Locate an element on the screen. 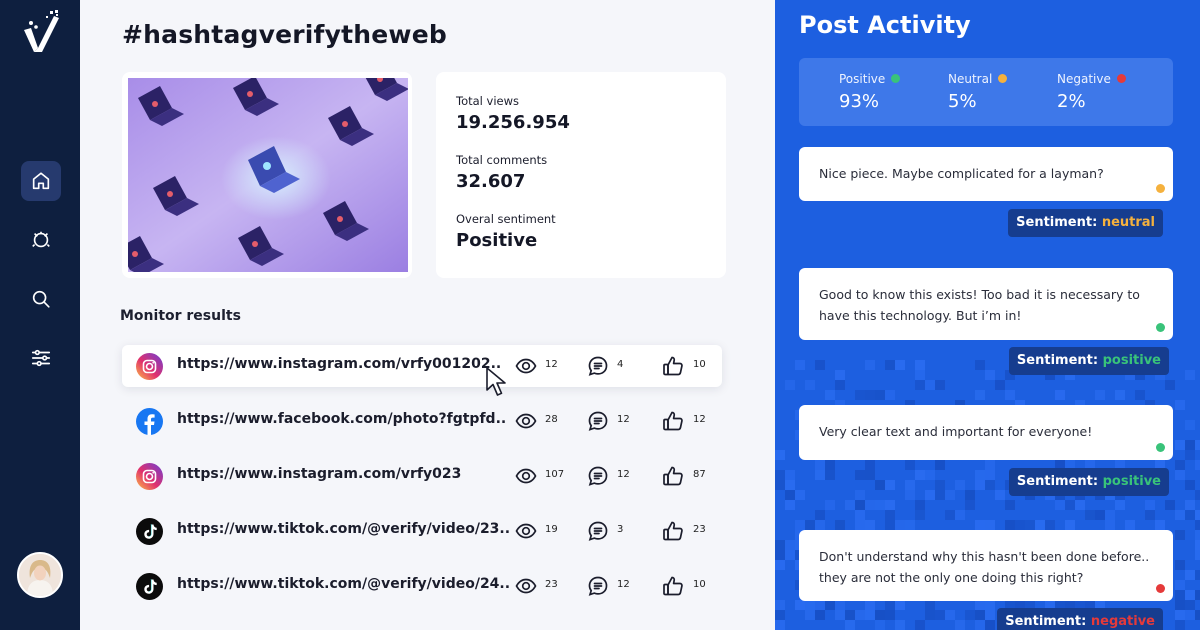 This screenshot has width=1200, height=630. sliders-icon is located at coordinates (41, 358).